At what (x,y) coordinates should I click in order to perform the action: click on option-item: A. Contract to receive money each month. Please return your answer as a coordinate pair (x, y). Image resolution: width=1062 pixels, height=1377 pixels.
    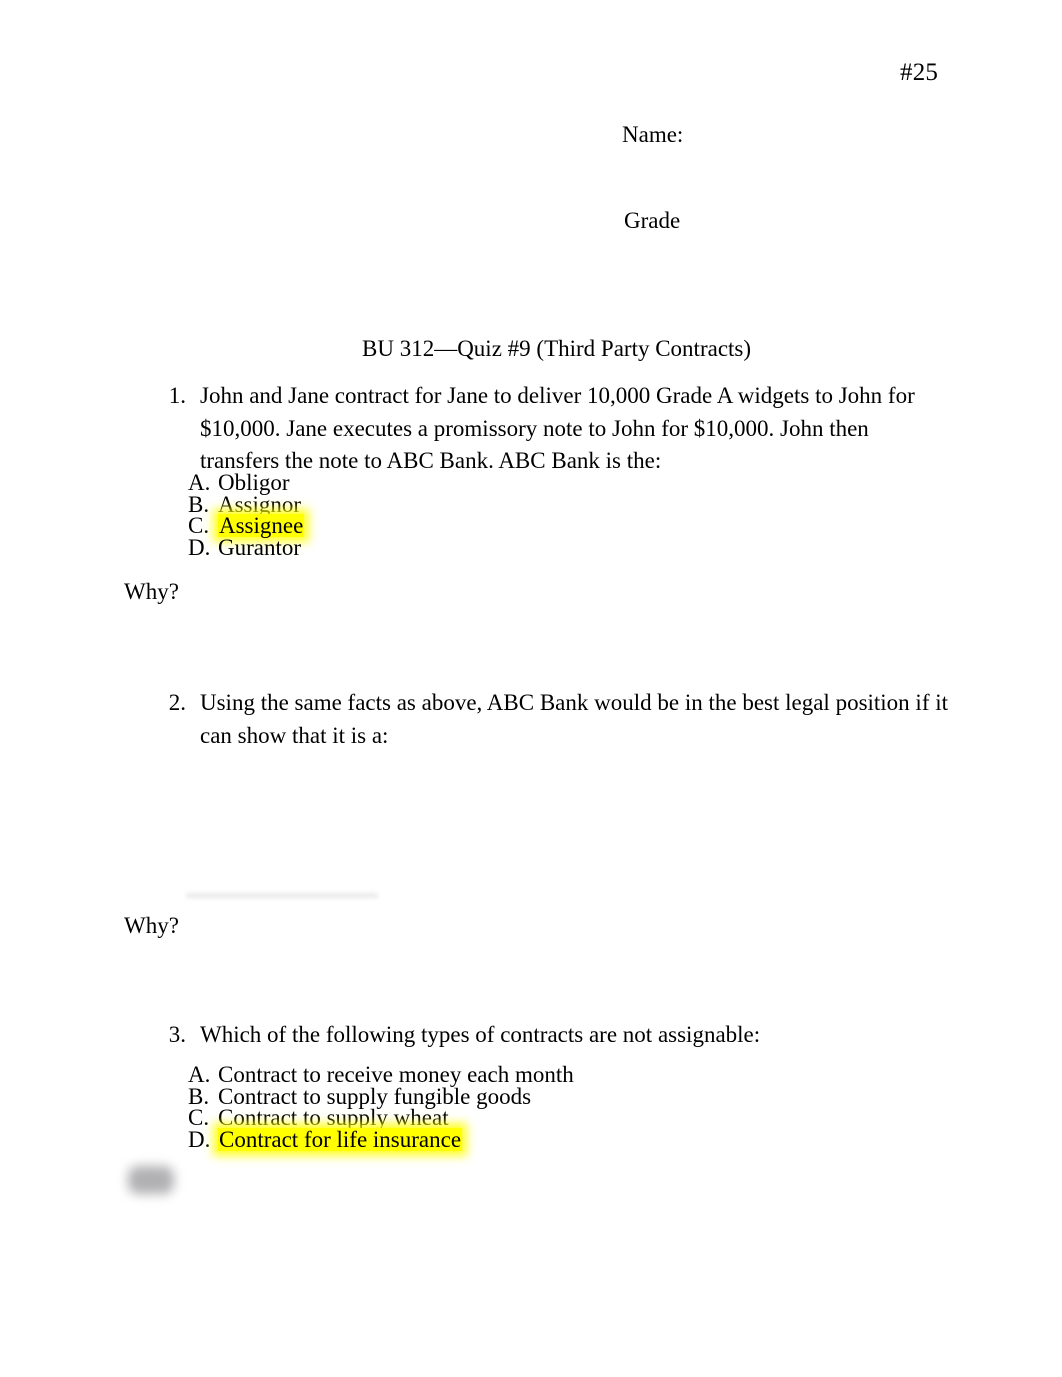
    Looking at the image, I should click on (381, 1074).